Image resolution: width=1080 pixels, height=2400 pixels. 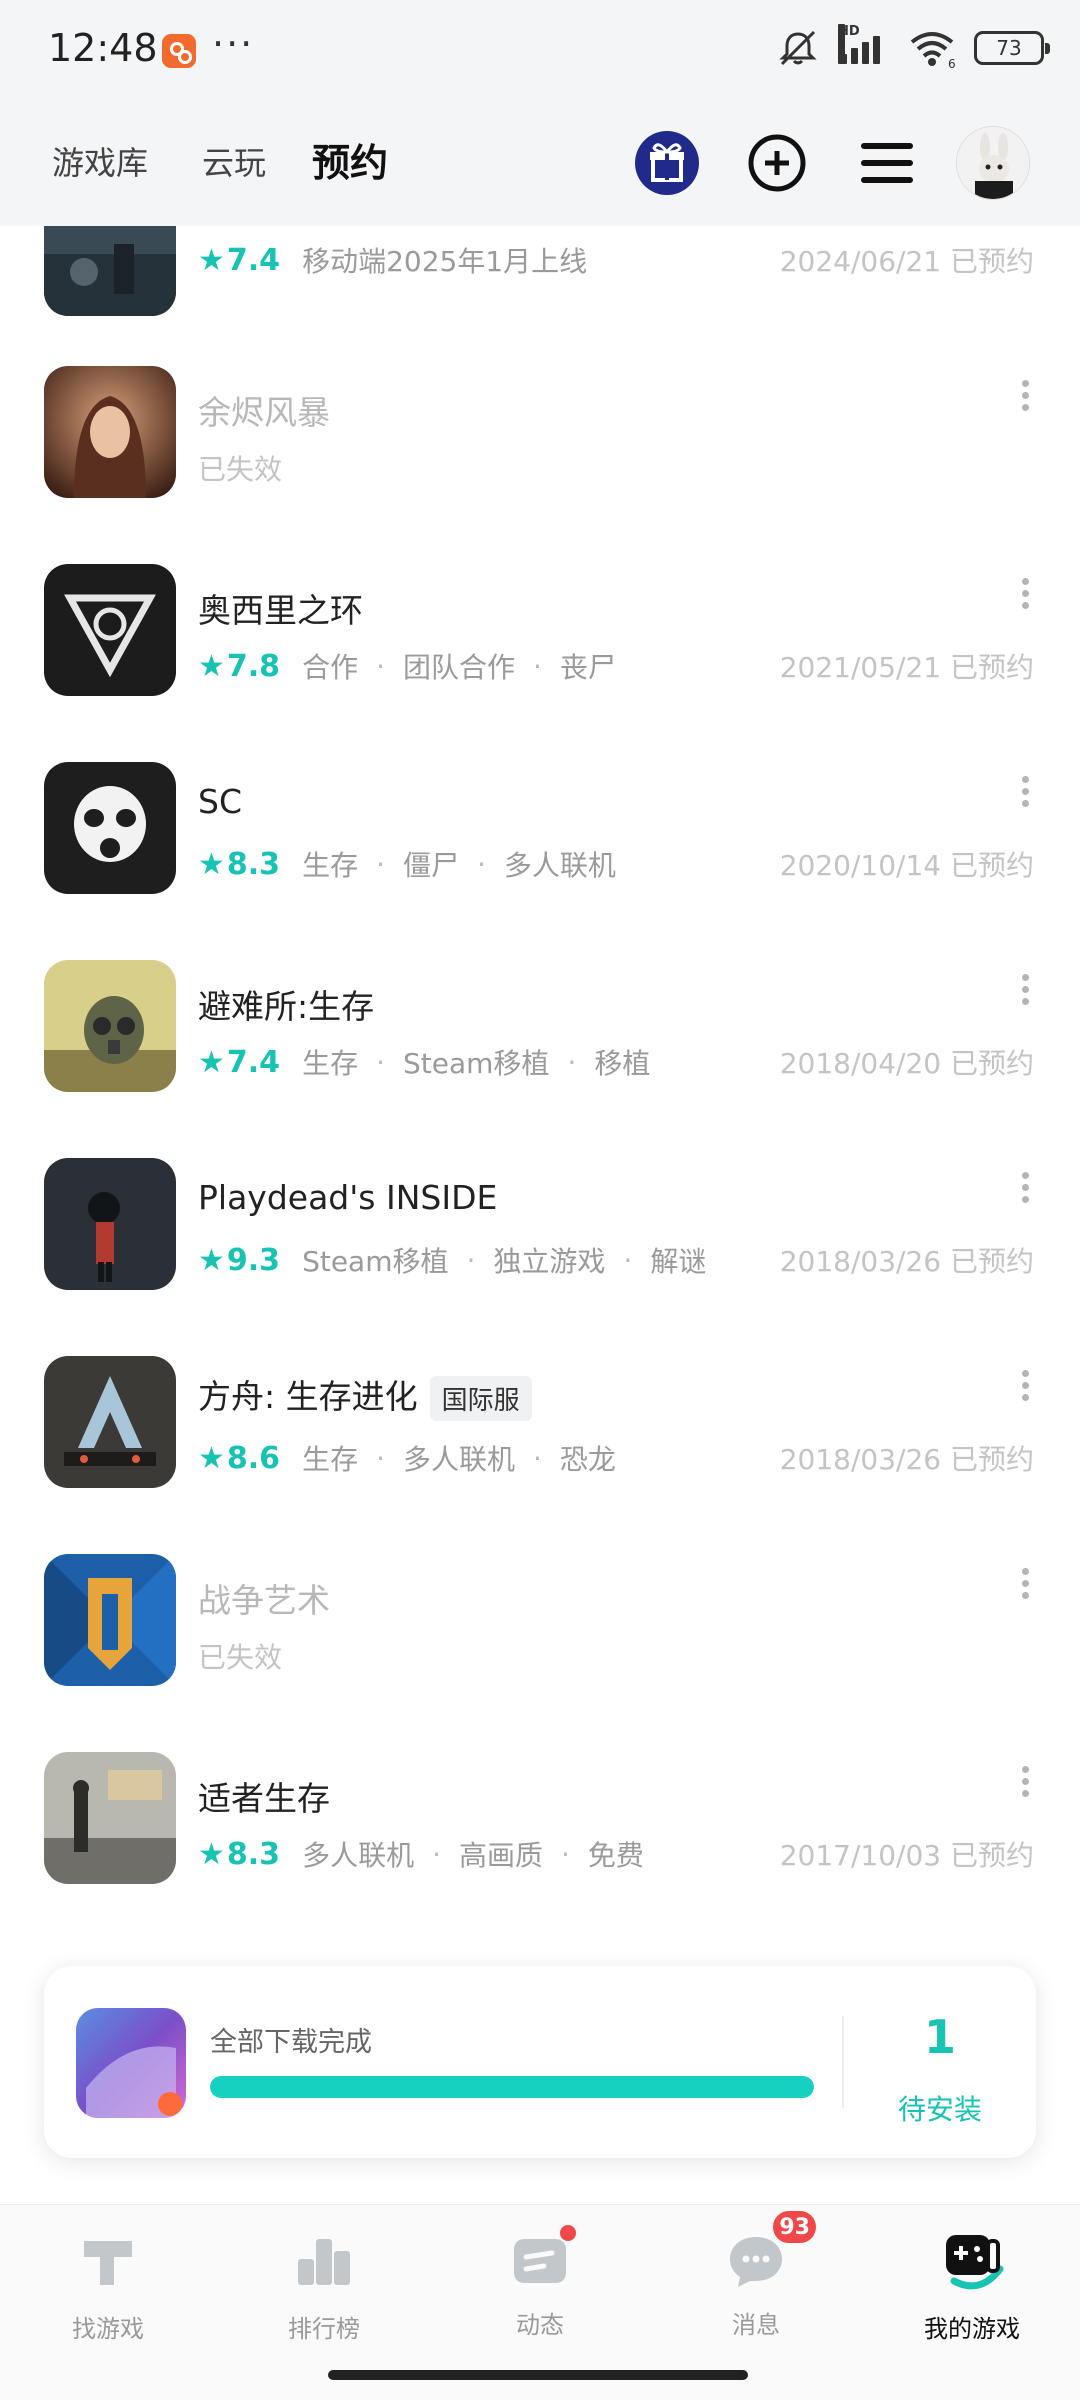 I want to click on list-item: 适者生存 ★8.3 多人联机 · 高画质 · 免费 2017/10/03 已预约, so click(x=540, y=1839).